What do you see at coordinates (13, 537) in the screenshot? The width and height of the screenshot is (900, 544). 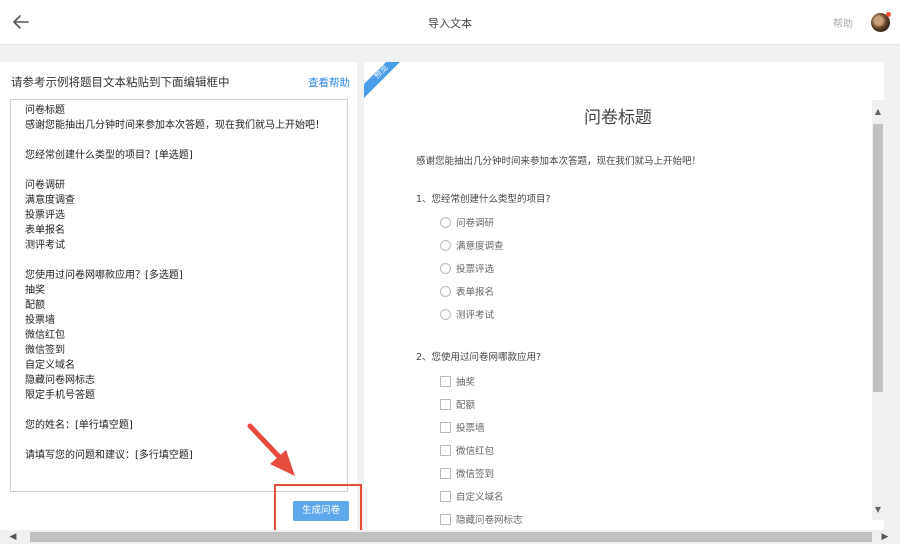 I see `scroll-left-icon: ◀` at bounding box center [13, 537].